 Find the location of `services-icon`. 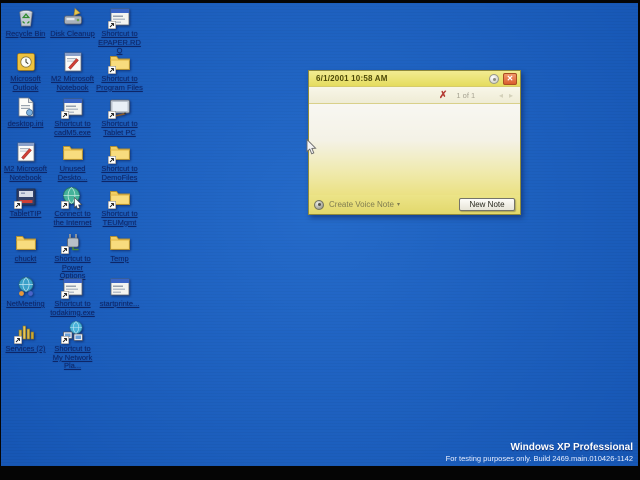

services-icon is located at coordinates (25, 332).